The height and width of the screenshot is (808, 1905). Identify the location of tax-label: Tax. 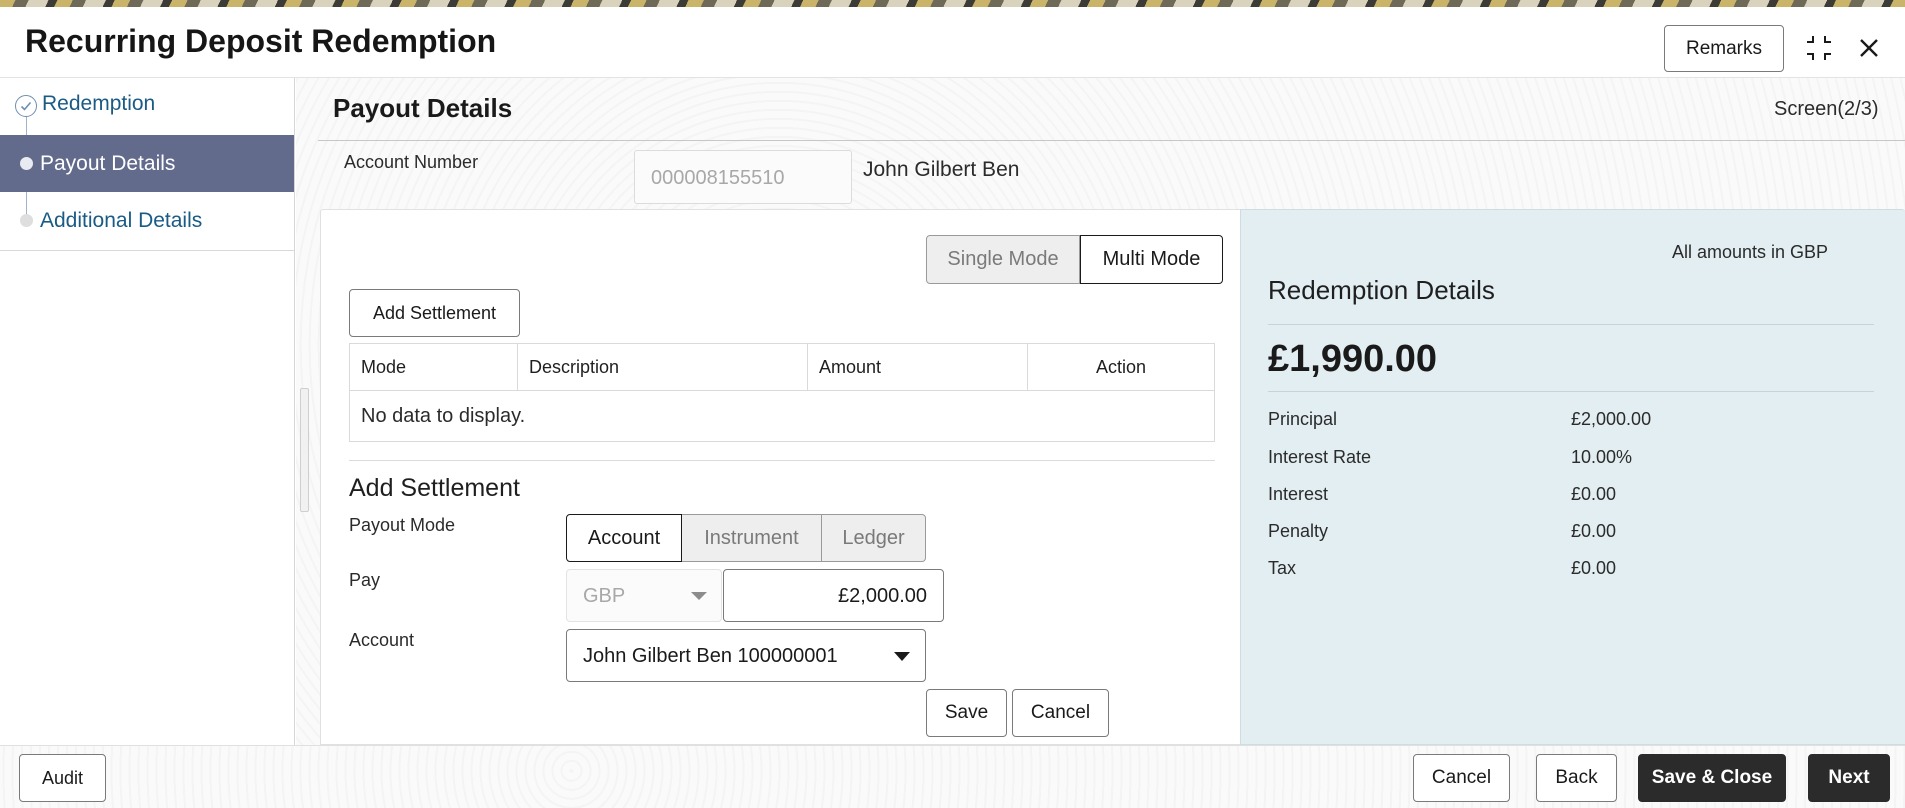
(1282, 568).